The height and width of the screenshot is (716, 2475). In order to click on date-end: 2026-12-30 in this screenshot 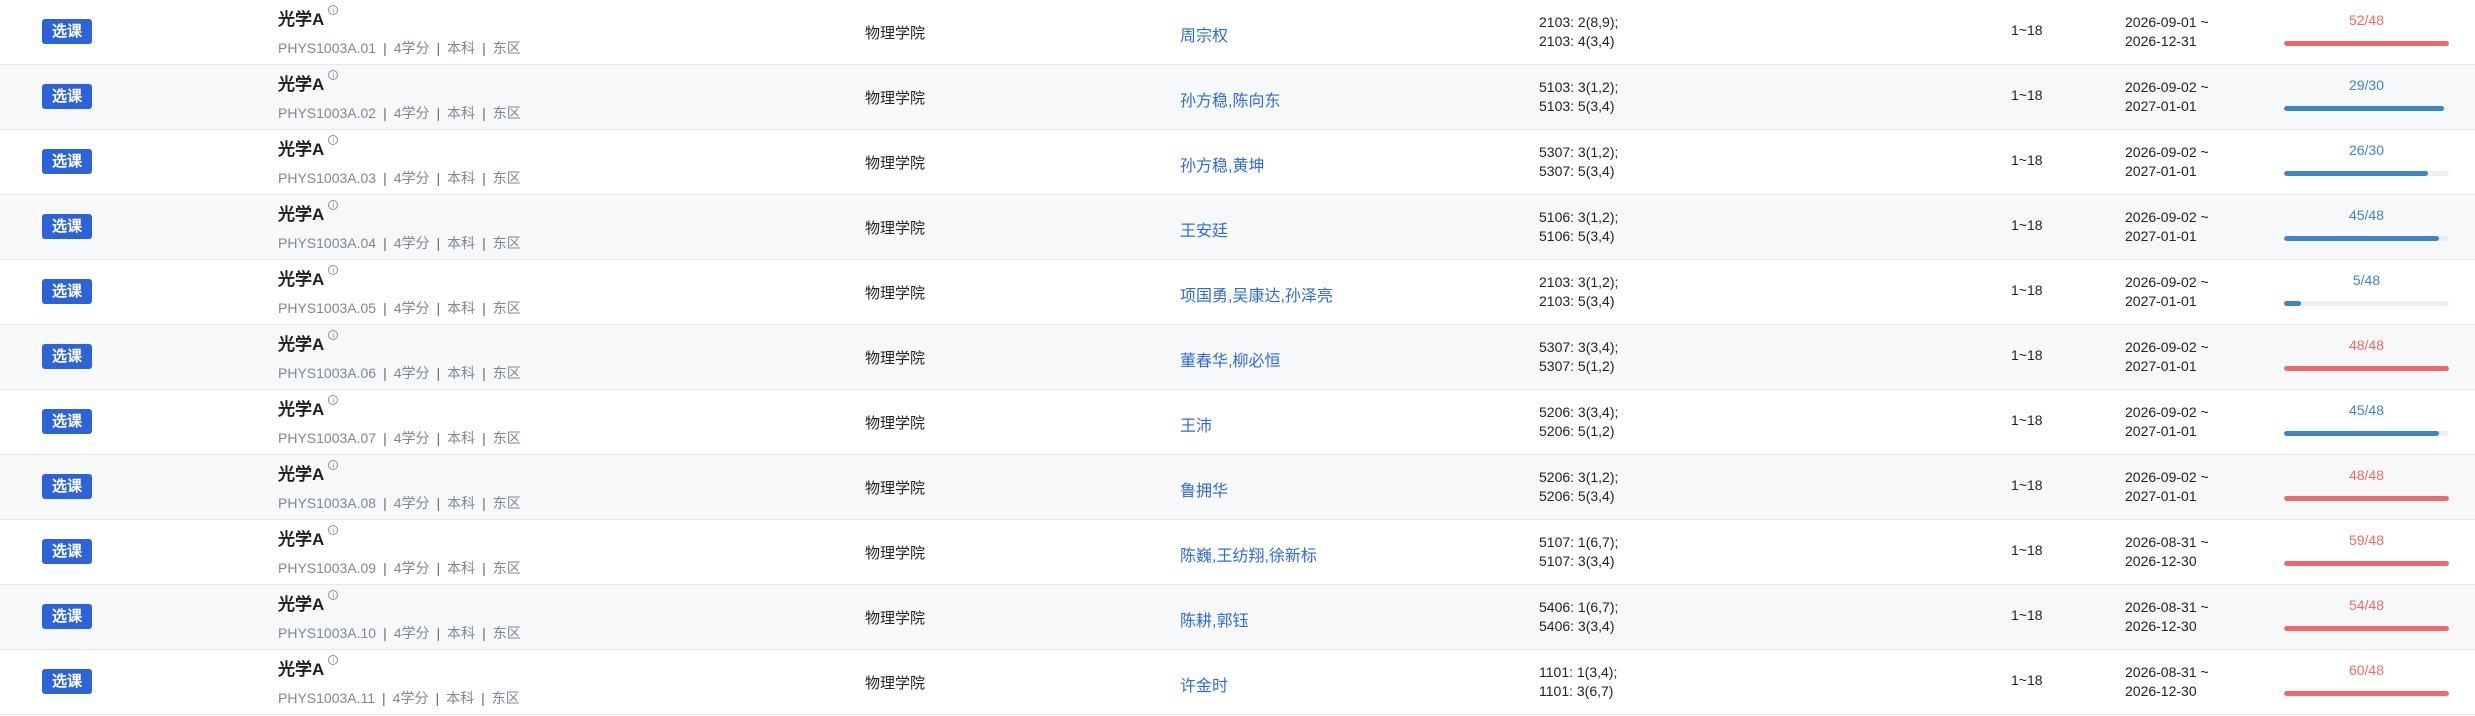, I will do `click(2161, 561)`.